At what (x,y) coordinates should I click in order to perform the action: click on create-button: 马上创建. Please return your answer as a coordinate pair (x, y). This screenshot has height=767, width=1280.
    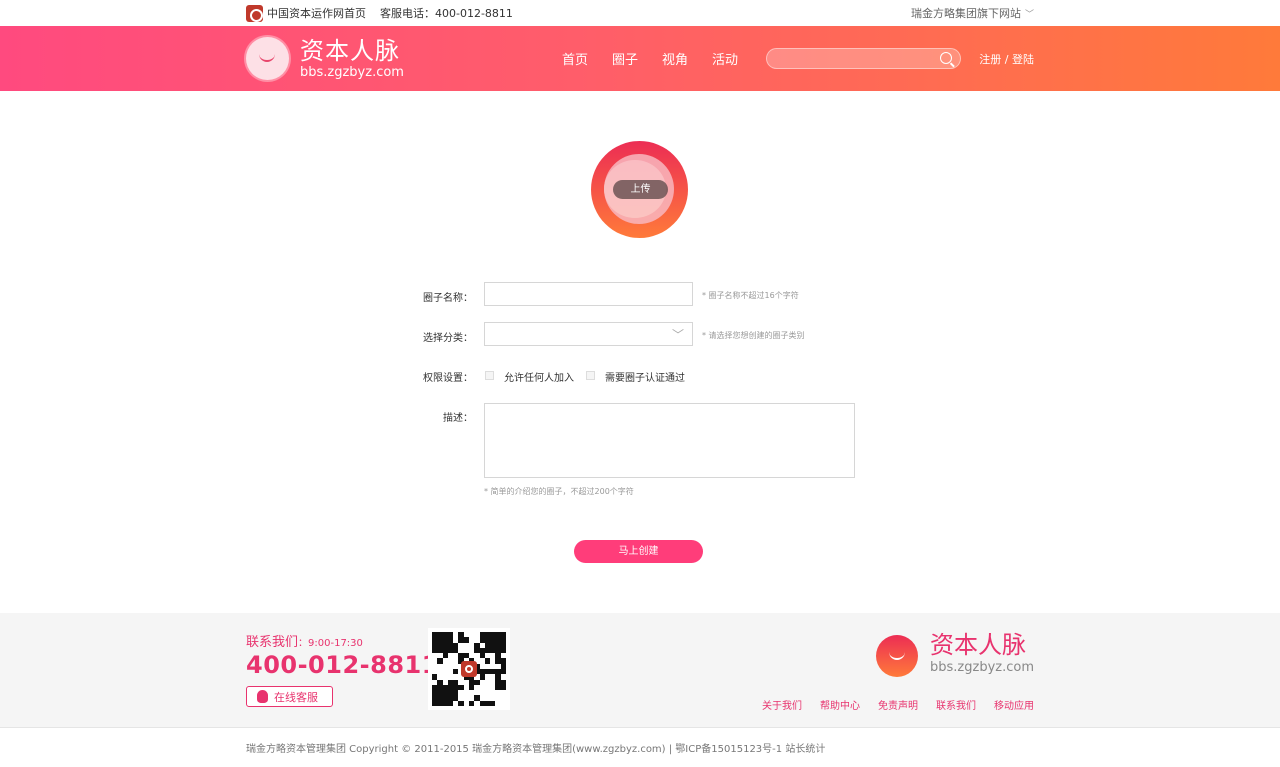
    Looking at the image, I should click on (638, 551).